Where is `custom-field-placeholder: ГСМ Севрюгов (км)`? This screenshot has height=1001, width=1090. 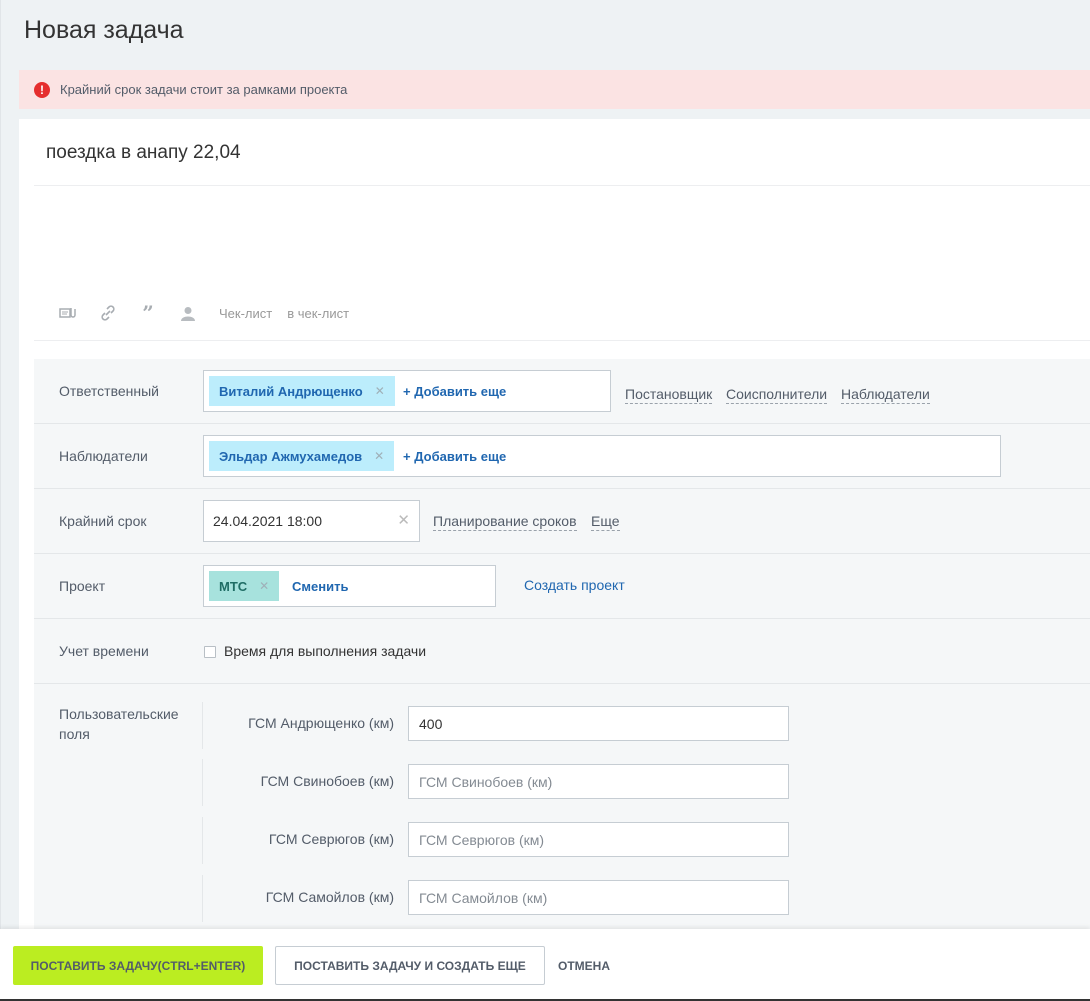
custom-field-placeholder: ГСМ Севрюгов (км) is located at coordinates (482, 839).